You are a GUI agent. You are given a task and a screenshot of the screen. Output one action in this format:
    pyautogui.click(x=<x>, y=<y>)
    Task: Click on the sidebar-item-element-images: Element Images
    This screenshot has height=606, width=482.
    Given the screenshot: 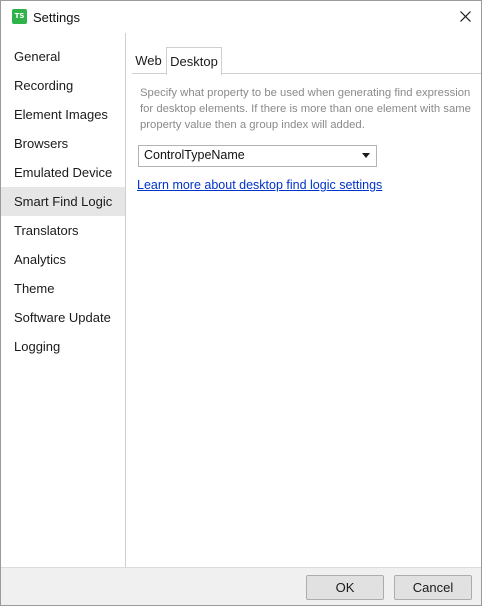 What is the action you would take?
    pyautogui.click(x=63, y=114)
    